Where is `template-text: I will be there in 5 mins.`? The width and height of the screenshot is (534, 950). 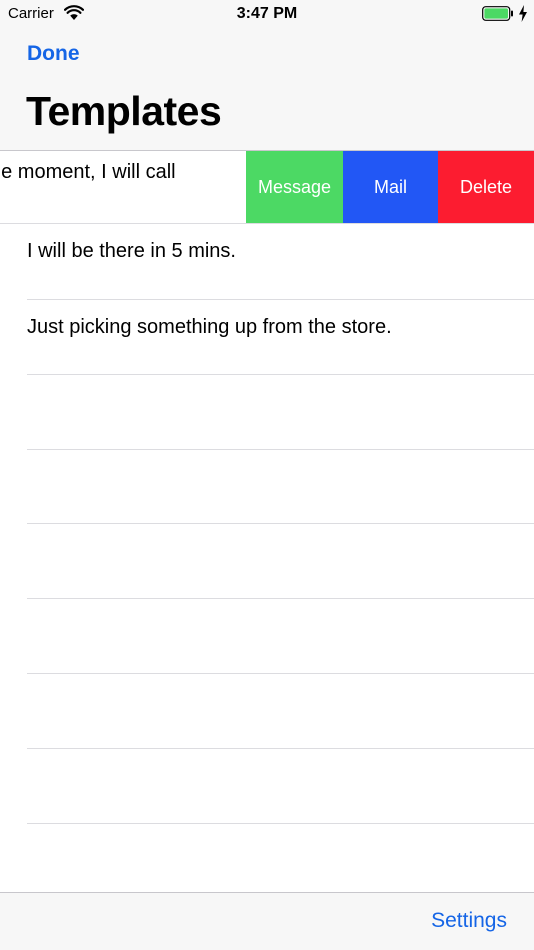
template-text: I will be there in 5 mins. is located at coordinates (131, 251).